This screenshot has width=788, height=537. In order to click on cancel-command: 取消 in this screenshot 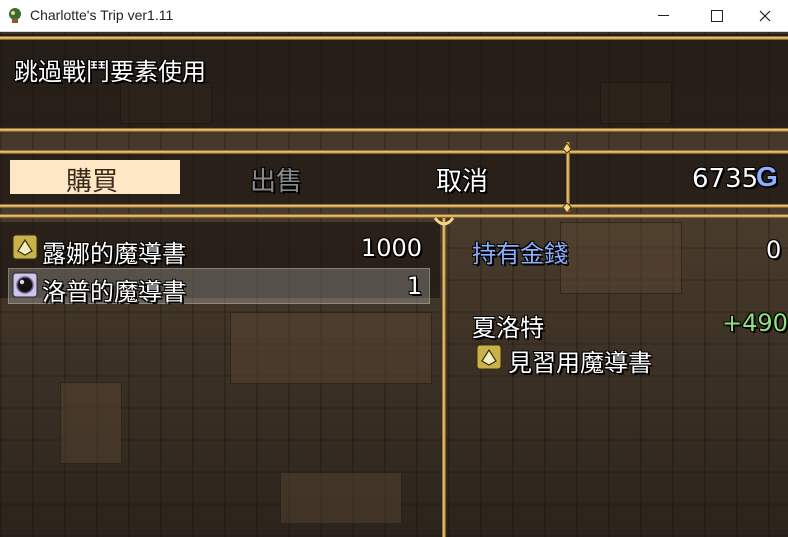, I will do `click(462, 179)`.